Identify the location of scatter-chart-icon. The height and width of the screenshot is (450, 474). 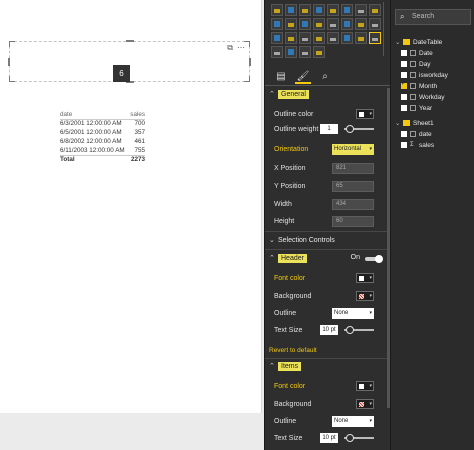
(333, 24).